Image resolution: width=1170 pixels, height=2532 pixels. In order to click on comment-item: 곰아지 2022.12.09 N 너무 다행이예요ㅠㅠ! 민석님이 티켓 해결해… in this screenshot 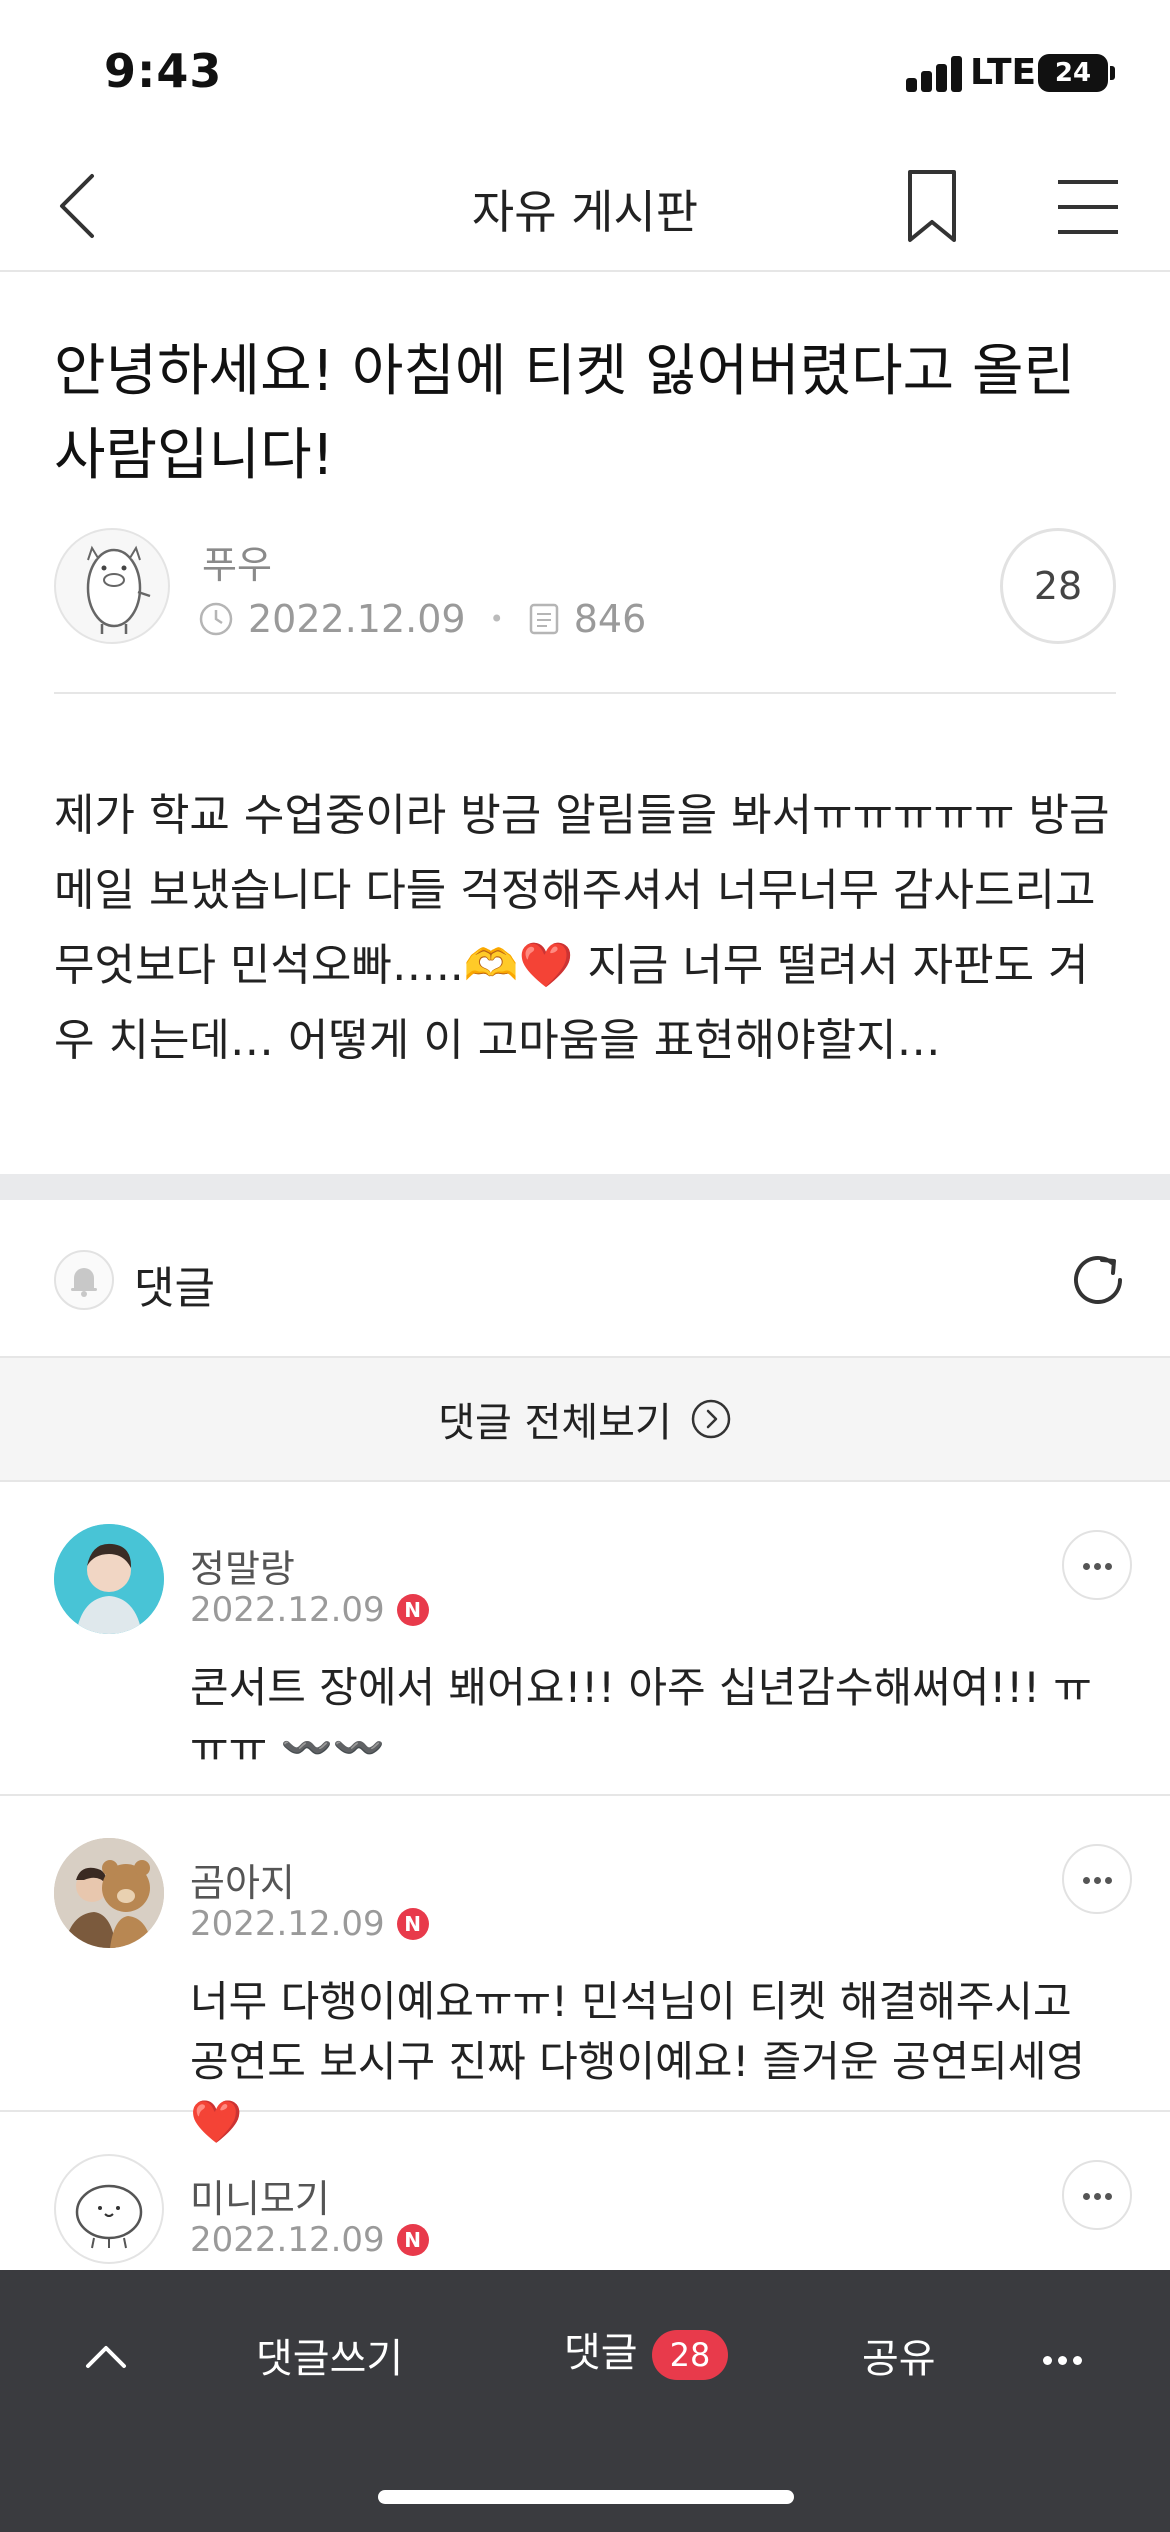, I will do `click(585, 1971)`.